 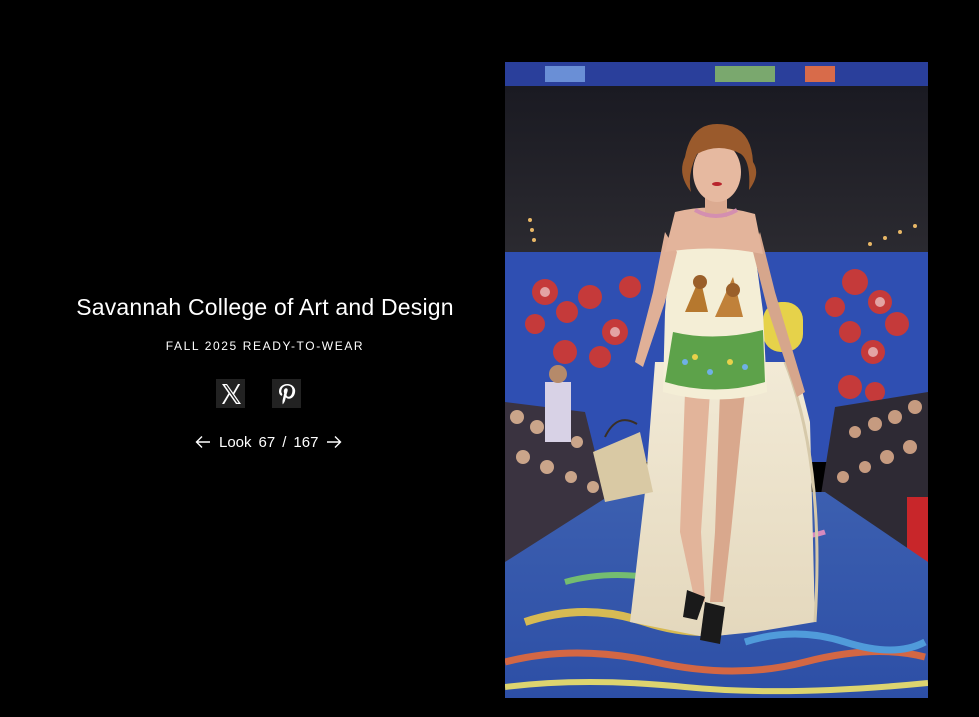 I want to click on pinterest-logo-icon, so click(x=286, y=393).